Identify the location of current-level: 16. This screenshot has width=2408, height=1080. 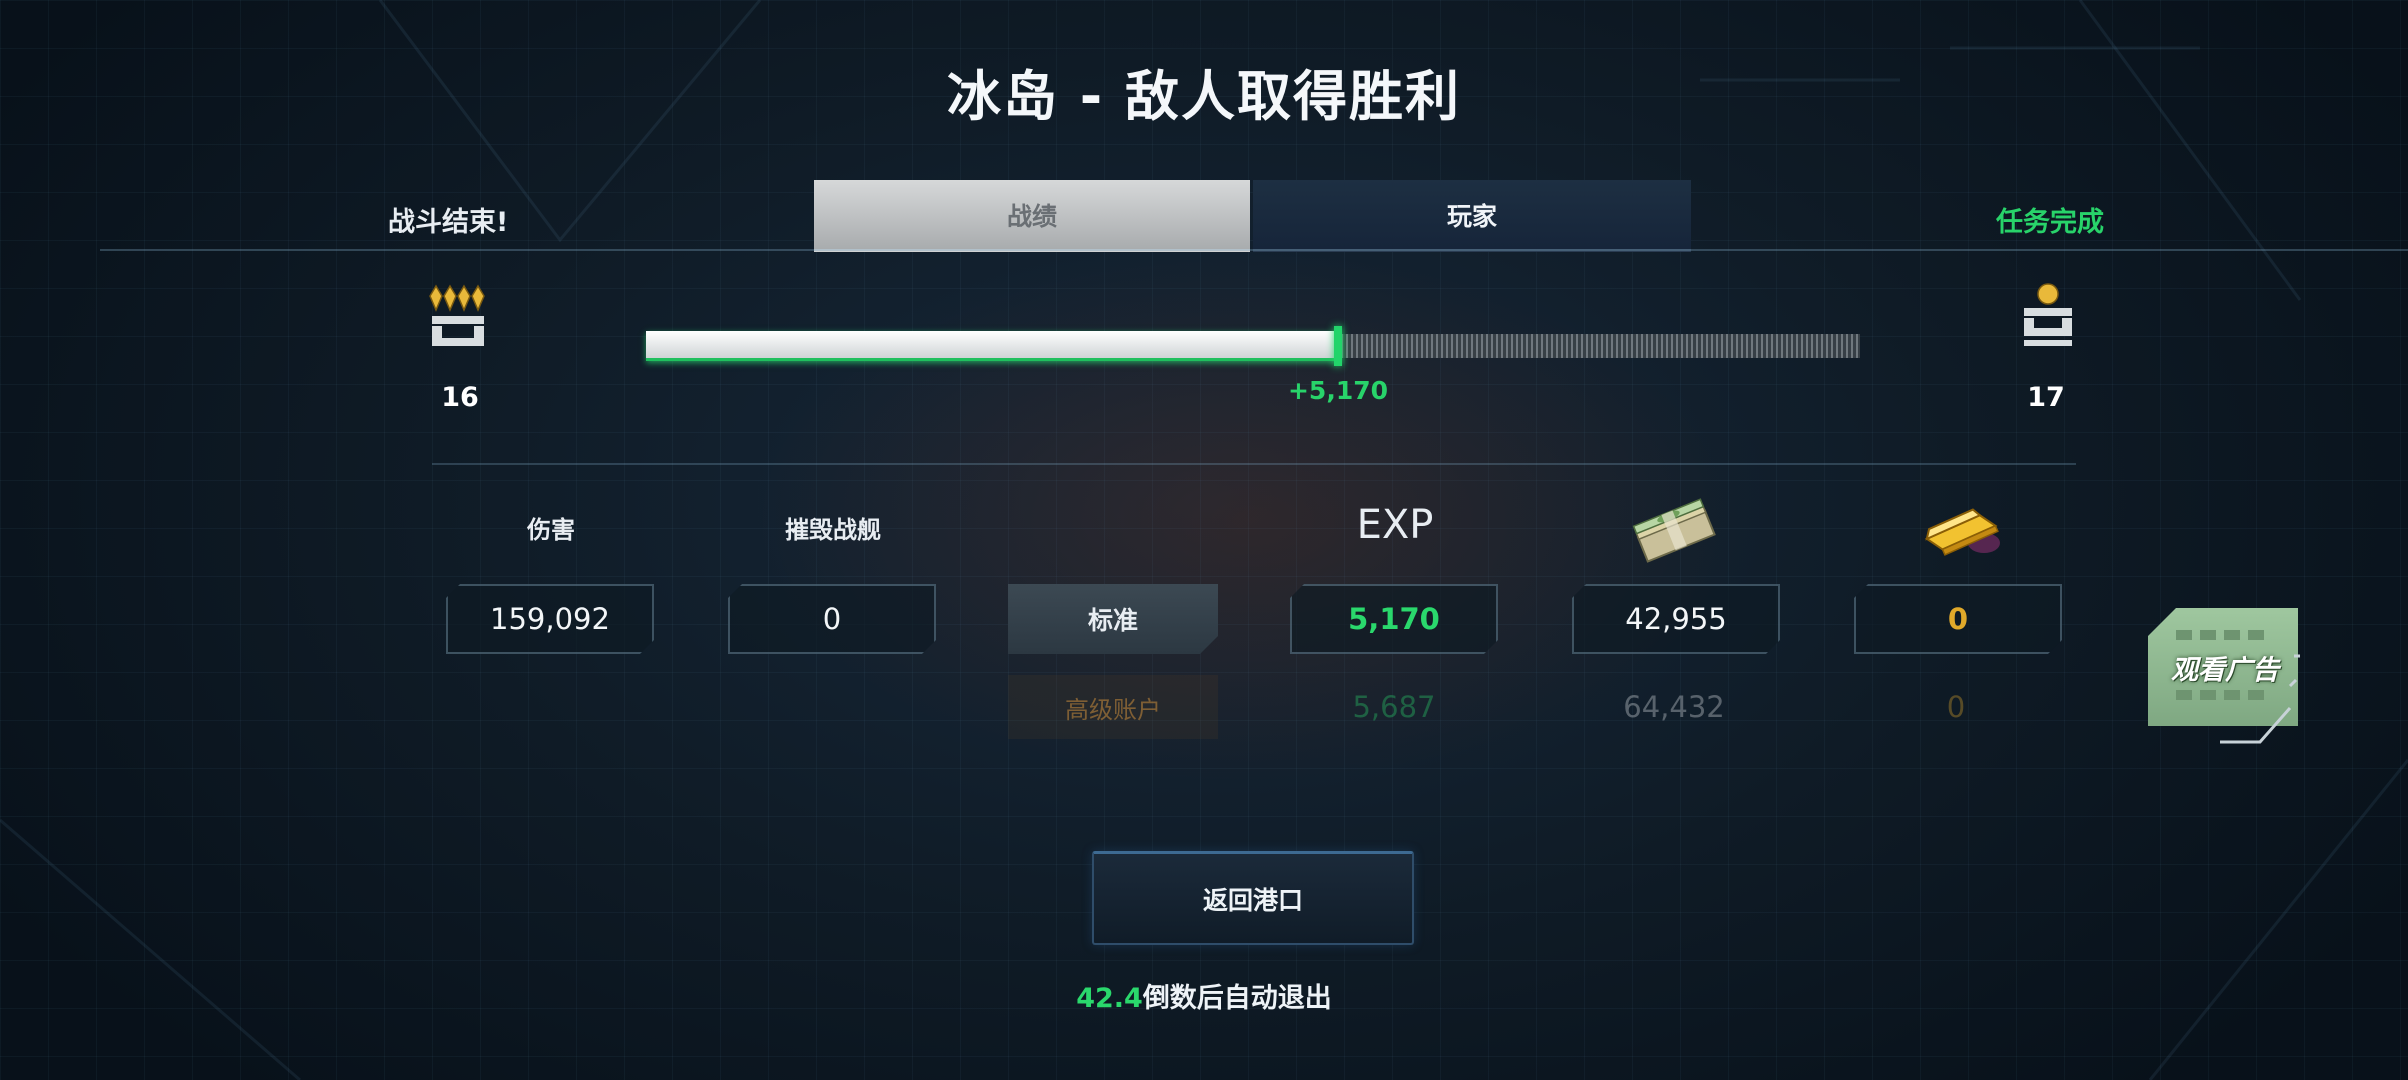
(460, 397).